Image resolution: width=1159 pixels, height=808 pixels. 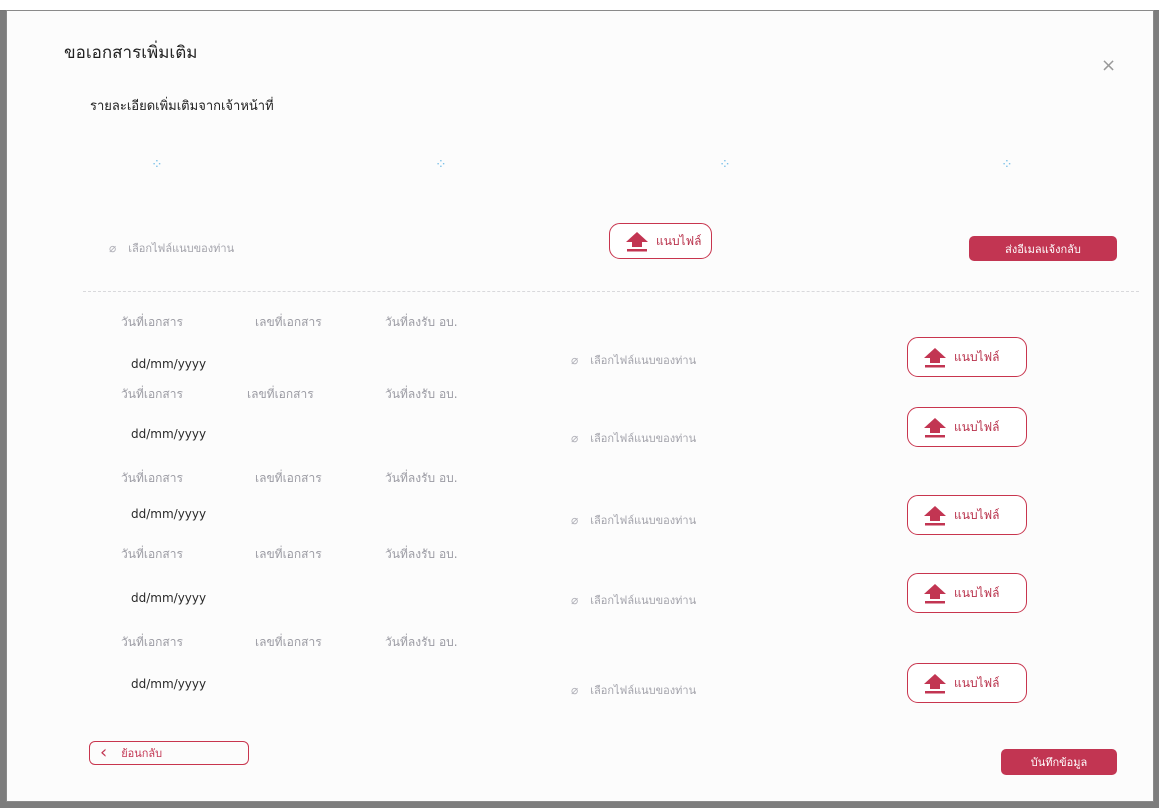 What do you see at coordinates (131, 53) in the screenshot?
I see `modal-title: ขอเอกสารเพิ่มเติม` at bounding box center [131, 53].